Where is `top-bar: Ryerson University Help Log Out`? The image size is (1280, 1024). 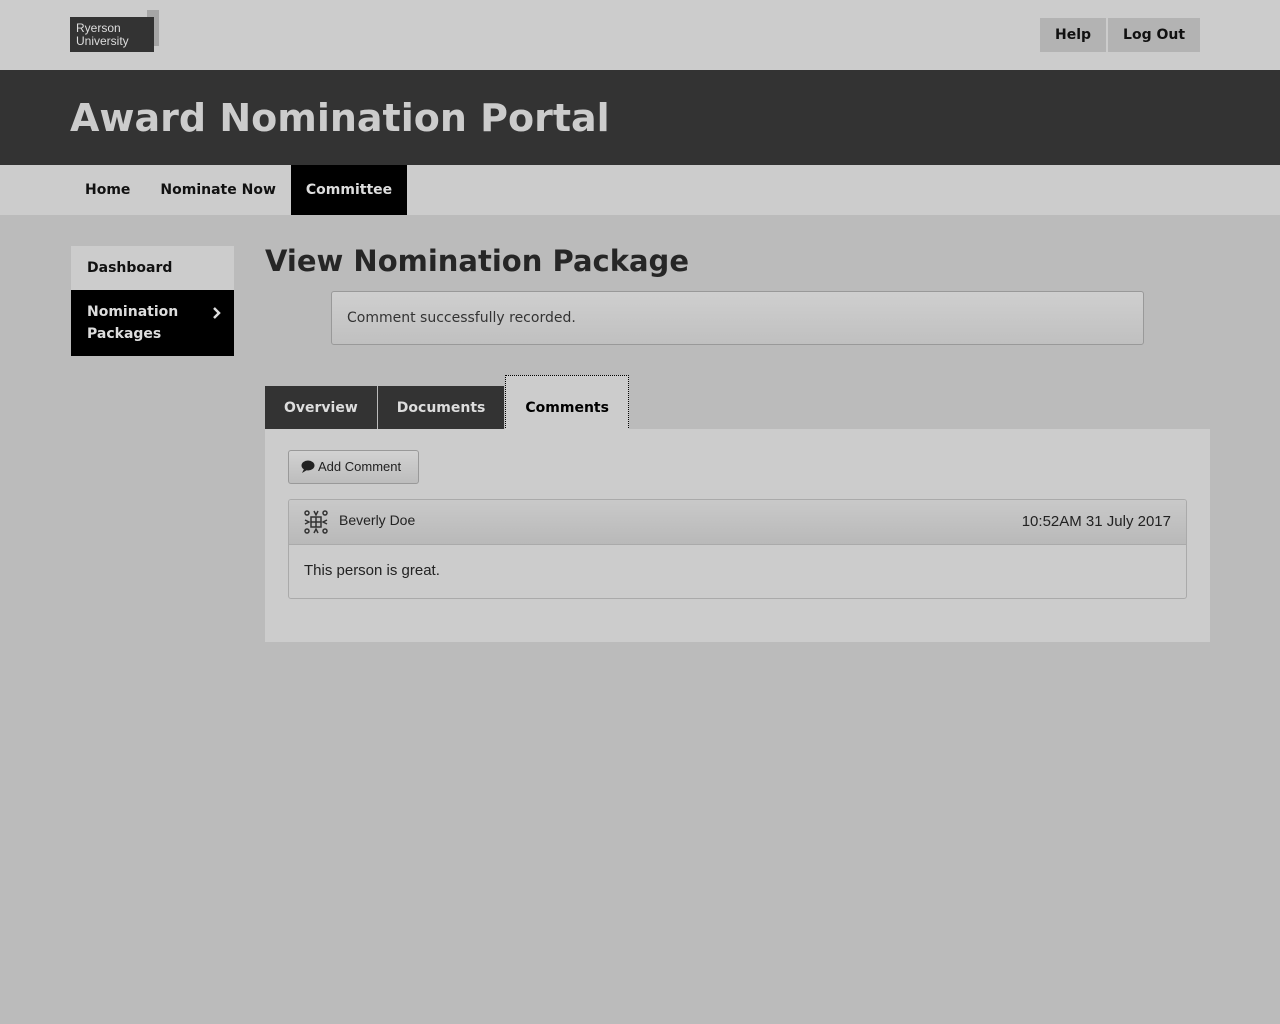
top-bar: Ryerson University Help Log Out is located at coordinates (640, 35).